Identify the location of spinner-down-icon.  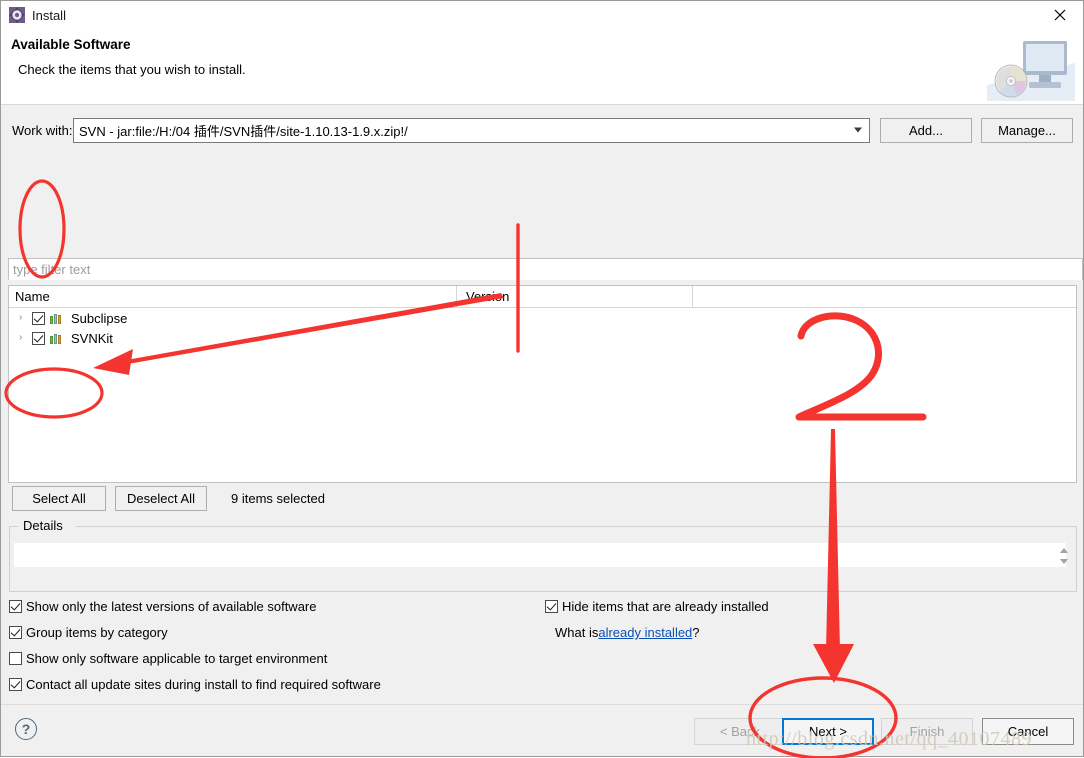
(1064, 561).